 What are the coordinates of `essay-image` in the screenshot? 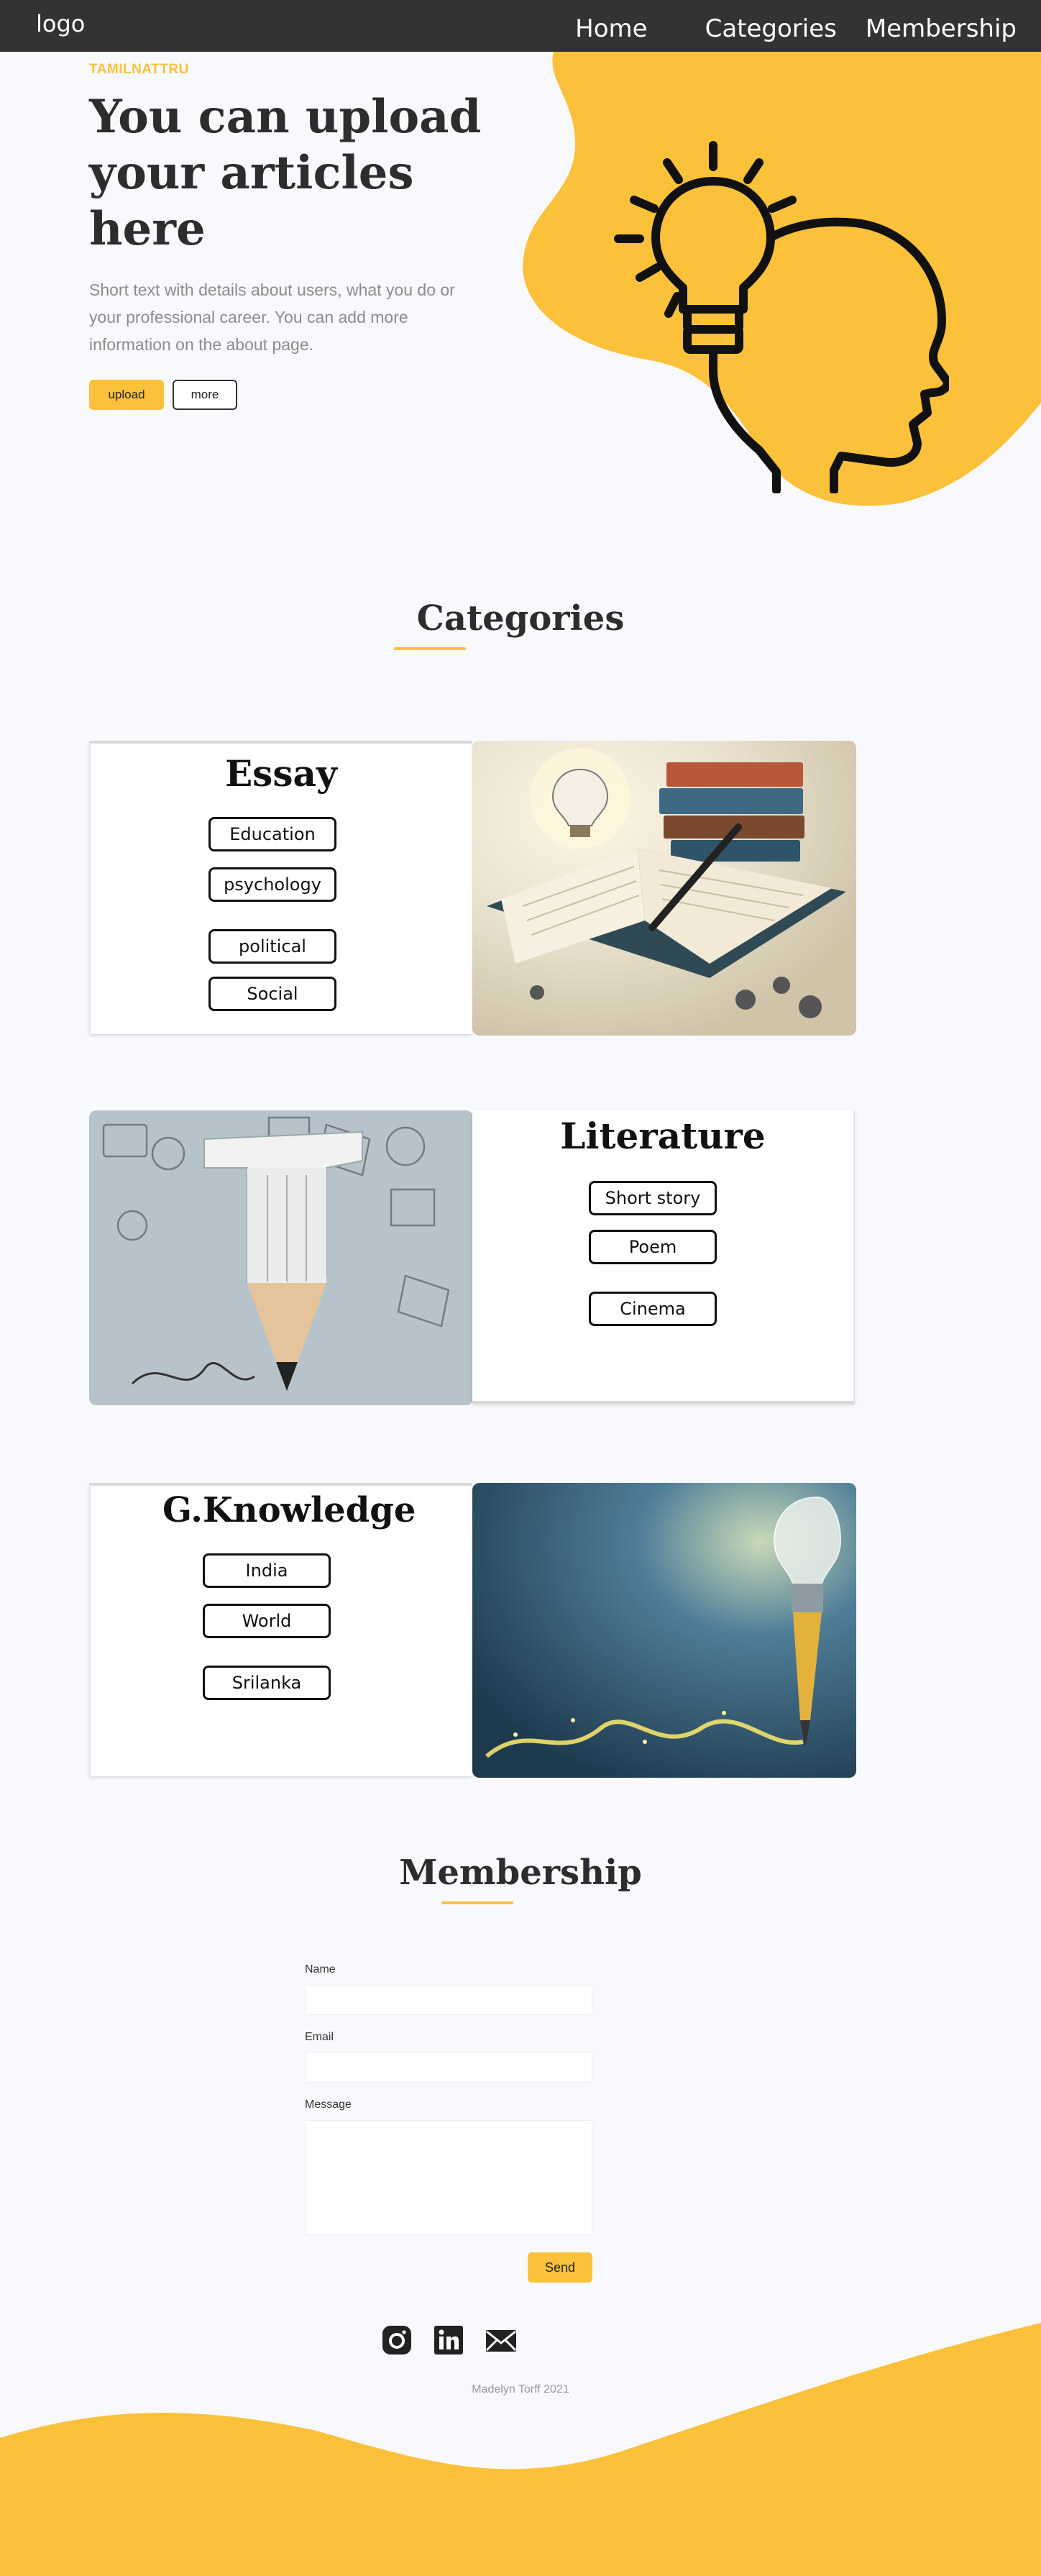 It's located at (664, 888).